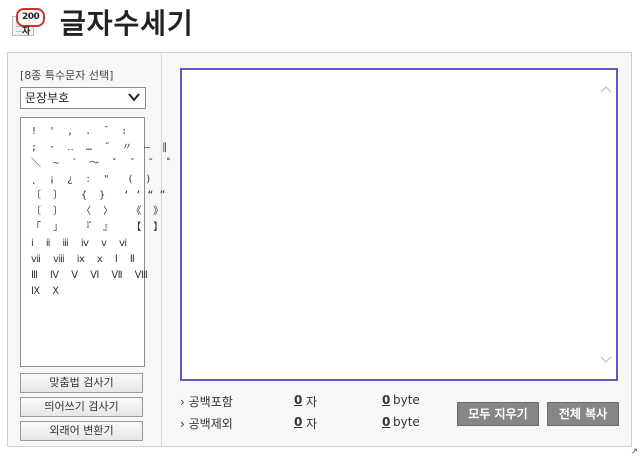 The width and height of the screenshot is (640, 457). What do you see at coordinates (81, 431) in the screenshot?
I see `loanword-convert-button: 외래어 변환기` at bounding box center [81, 431].